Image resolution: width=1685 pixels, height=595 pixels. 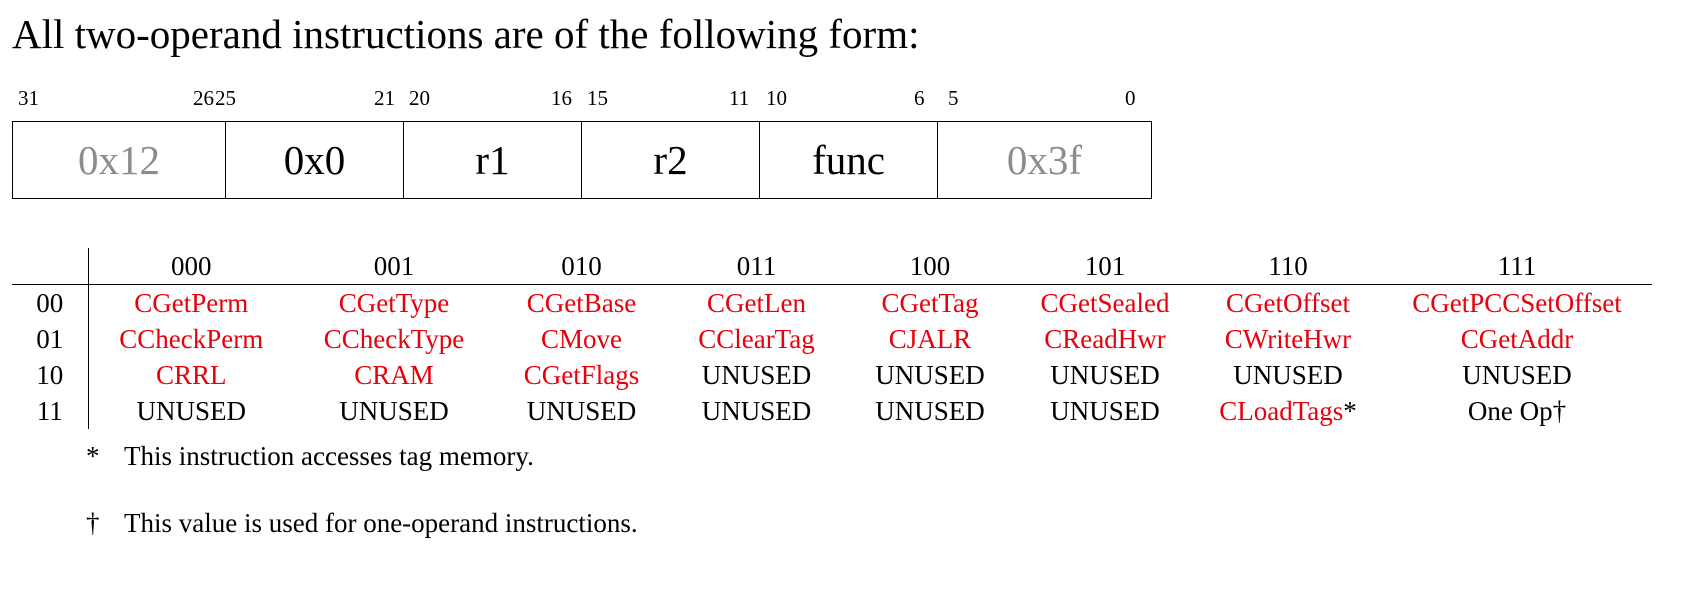 What do you see at coordinates (919, 98) in the screenshot?
I see `bit-number: 6` at bounding box center [919, 98].